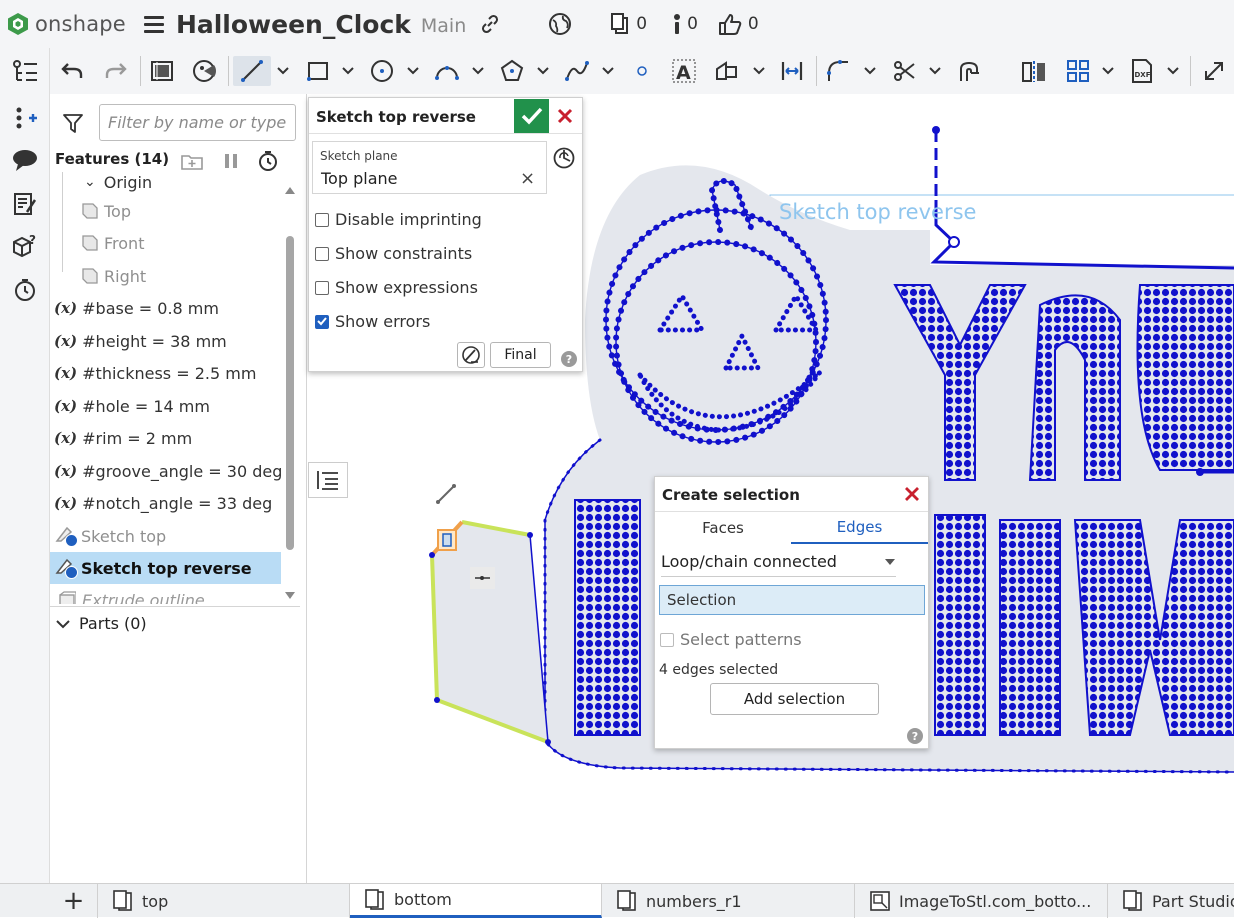 The width and height of the screenshot is (1234, 918). Describe the element at coordinates (398, 219) in the screenshot. I see `option-disable-imprinting: Disable imprinting` at that location.